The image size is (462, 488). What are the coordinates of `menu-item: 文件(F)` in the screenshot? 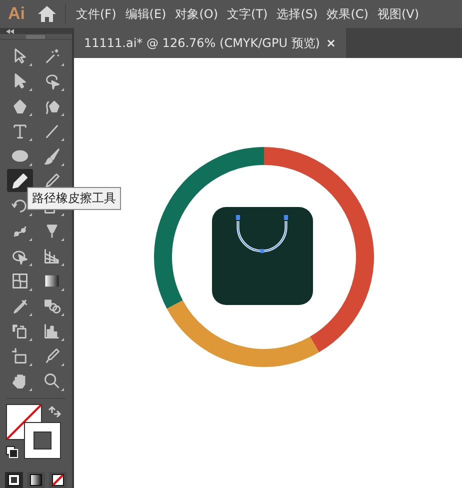 It's located at (96, 14).